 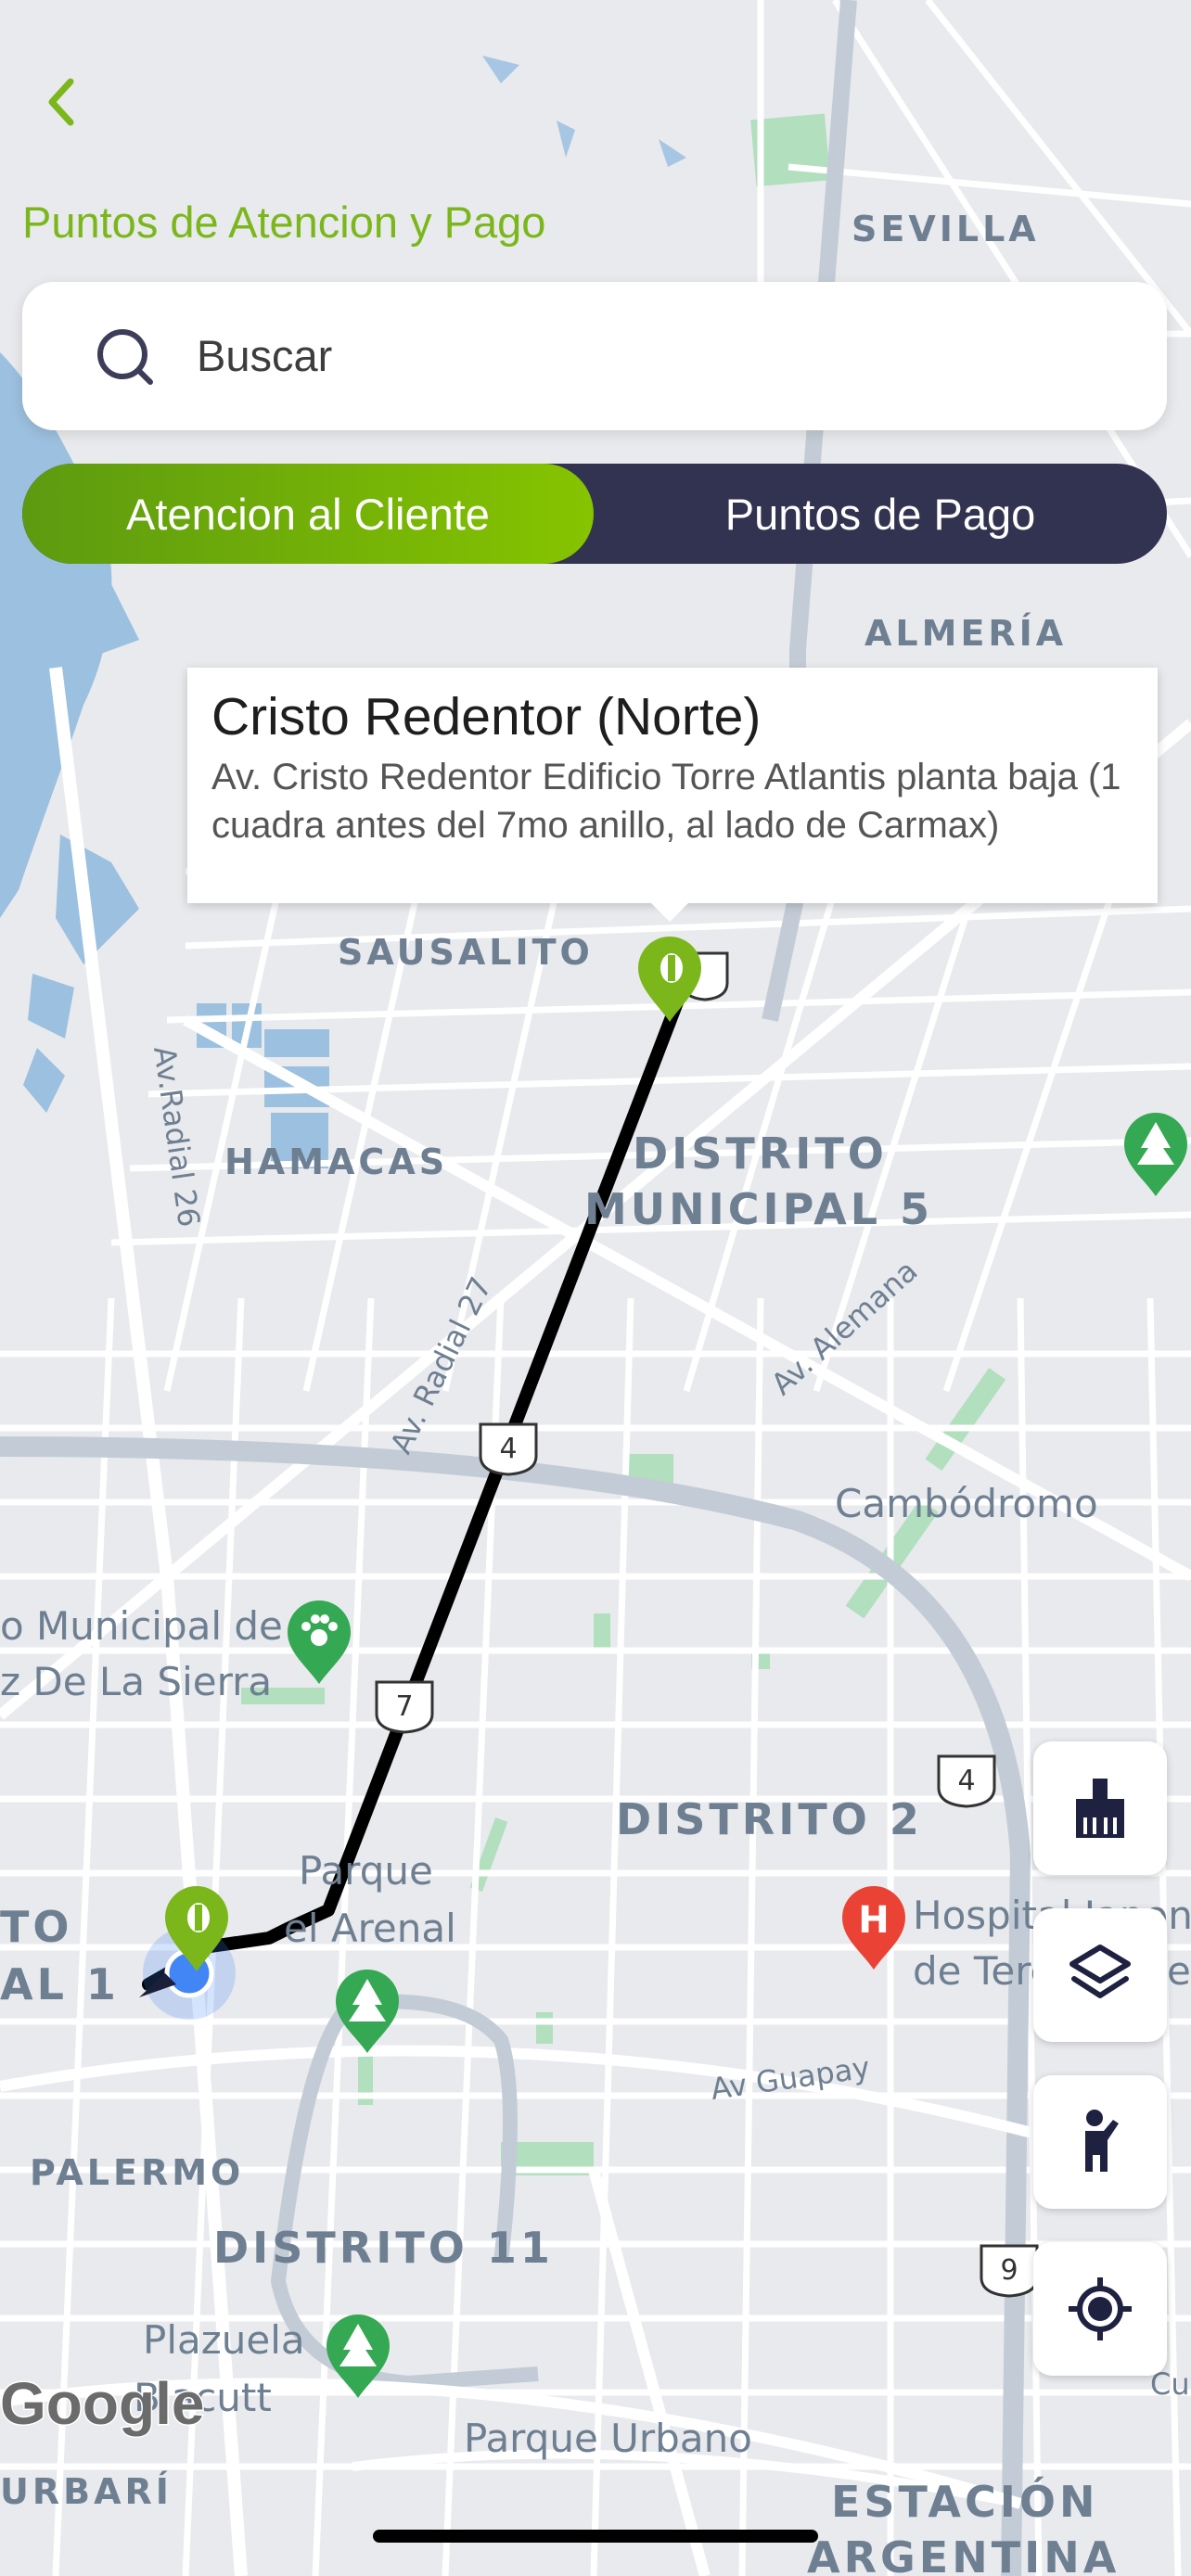 I want to click on info-window-title: Cristo Redentor (Norte), so click(x=486, y=716).